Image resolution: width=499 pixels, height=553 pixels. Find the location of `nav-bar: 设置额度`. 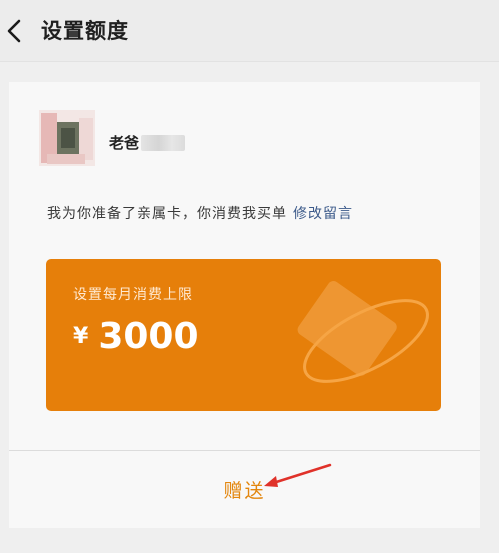

nav-bar: 设置额度 is located at coordinates (249, 31).